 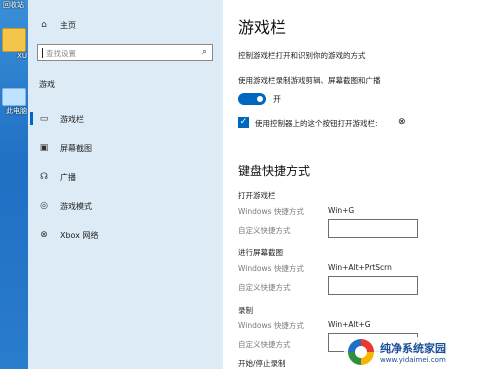 What do you see at coordinates (125, 119) in the screenshot?
I see `nav-item-game-bar: ▭ 游戏栏` at bounding box center [125, 119].